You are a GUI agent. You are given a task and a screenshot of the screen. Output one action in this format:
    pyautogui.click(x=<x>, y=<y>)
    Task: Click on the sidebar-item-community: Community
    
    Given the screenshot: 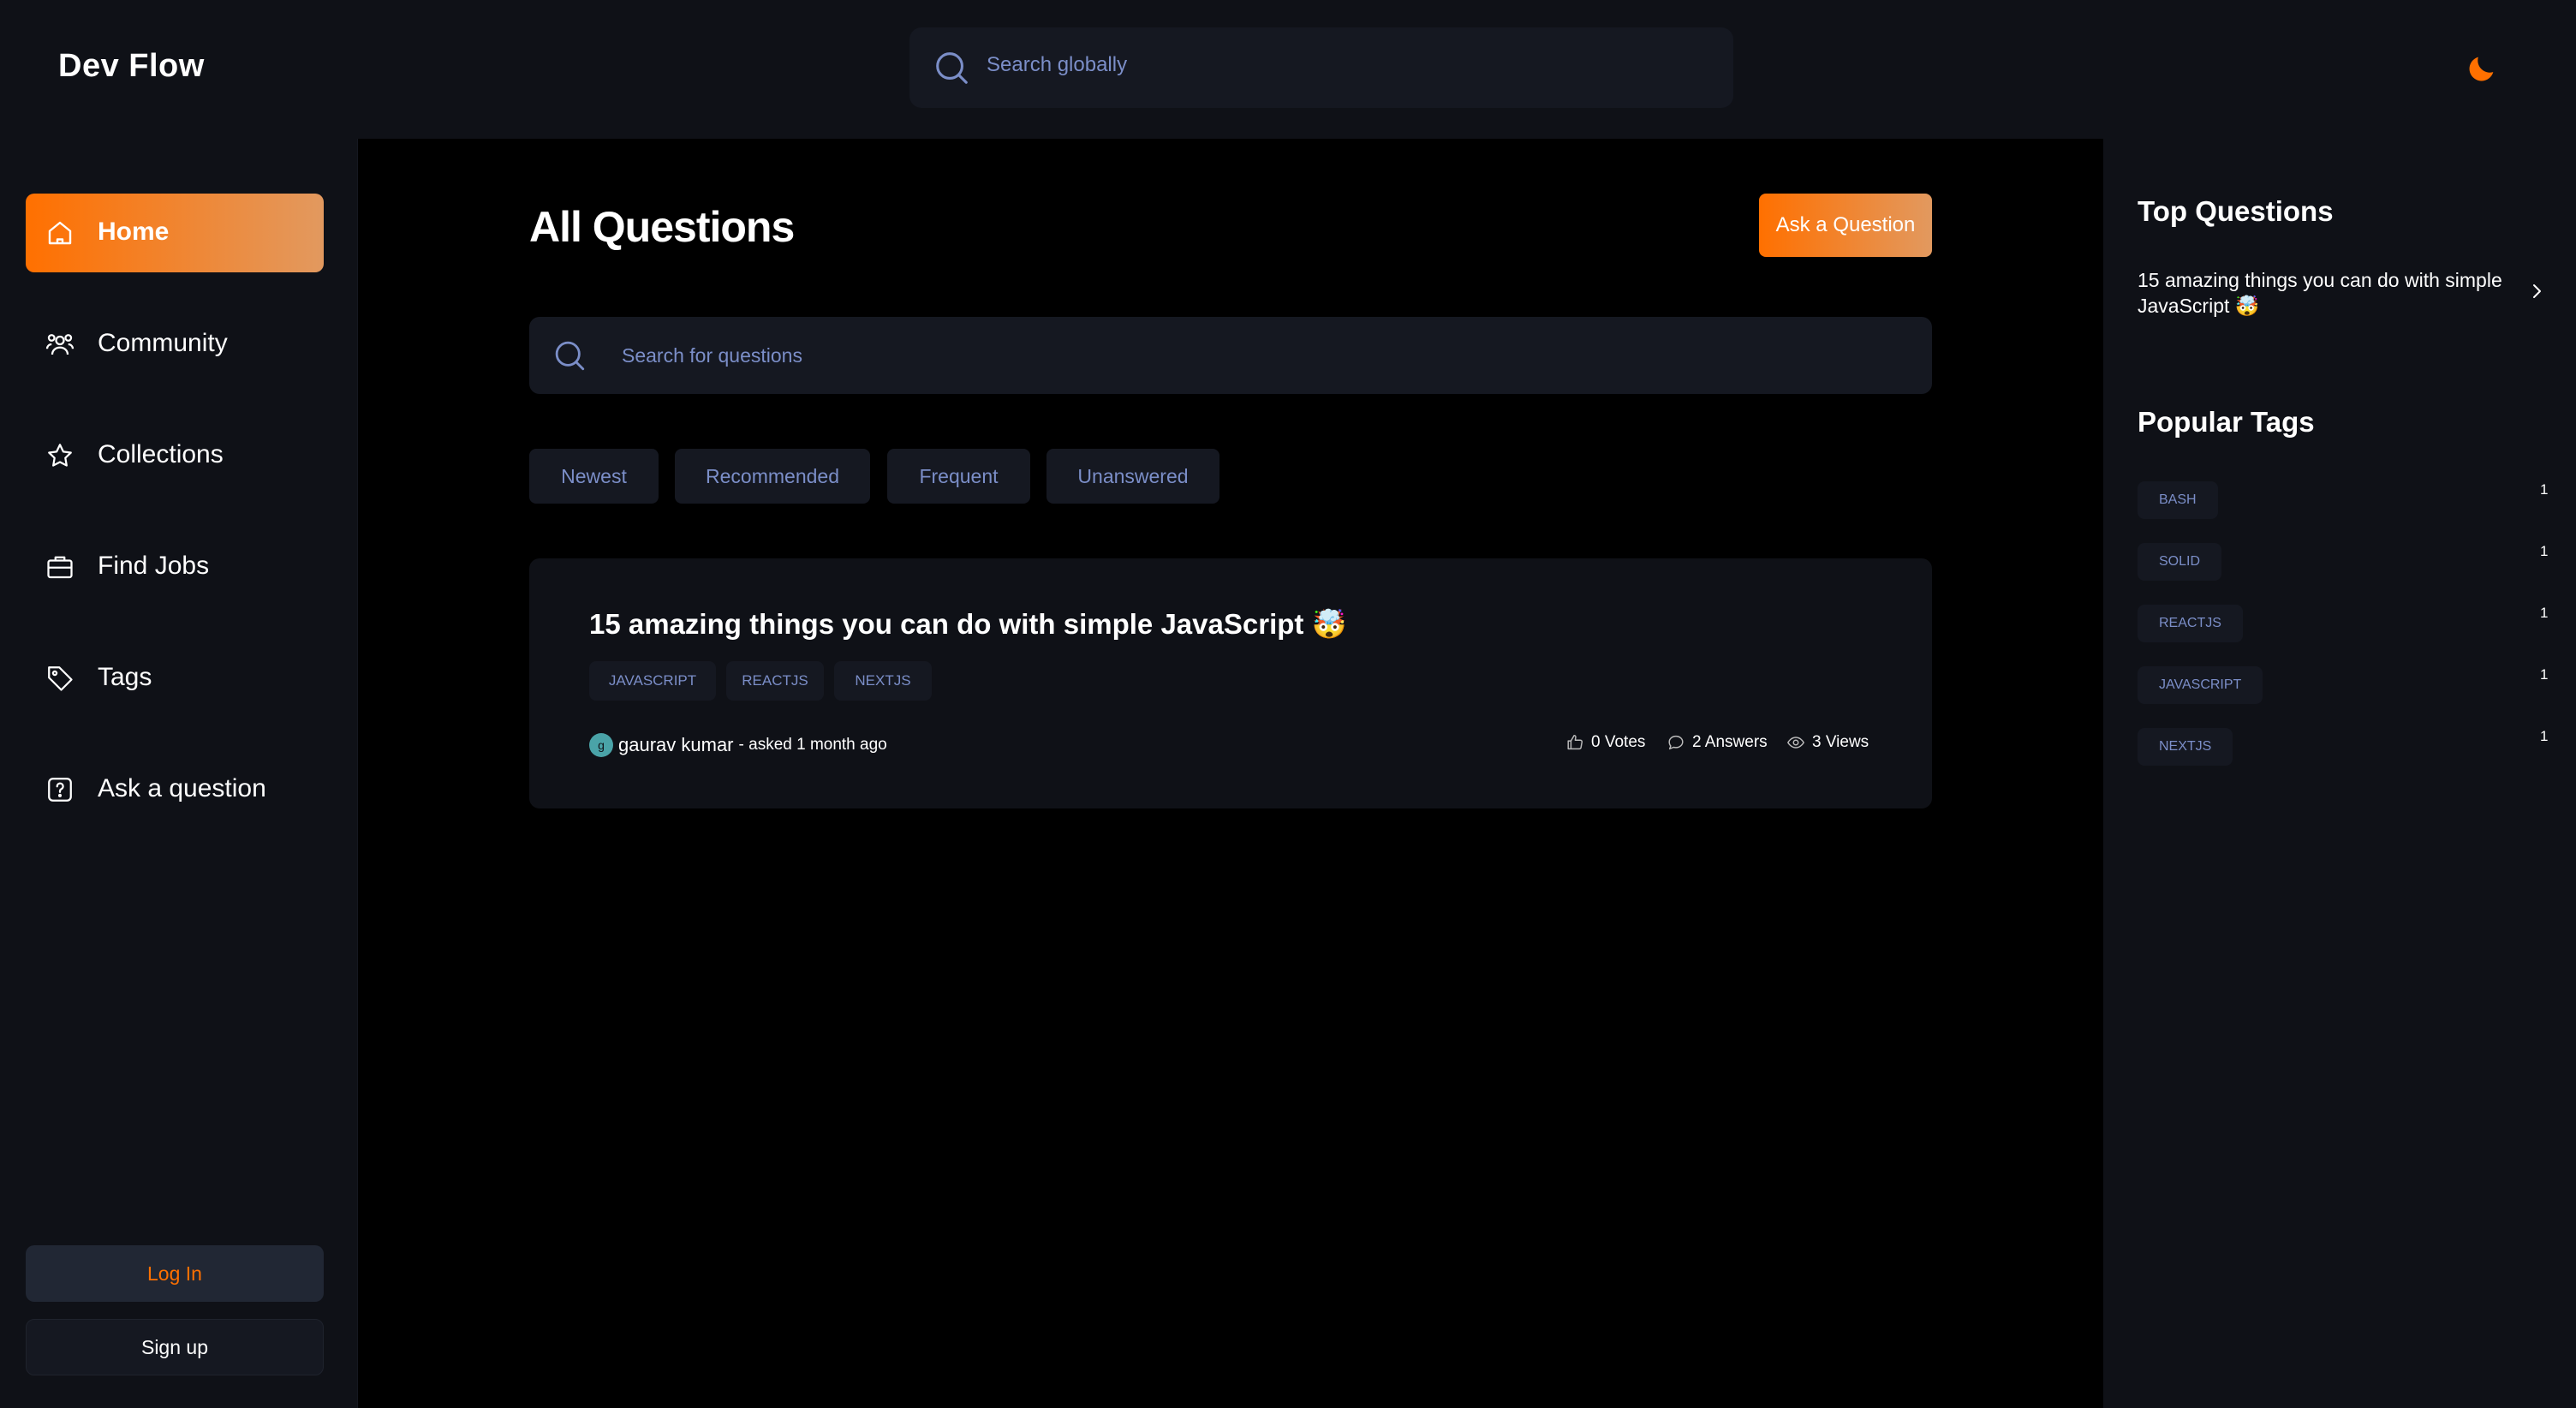 What is the action you would take?
    pyautogui.click(x=175, y=344)
    